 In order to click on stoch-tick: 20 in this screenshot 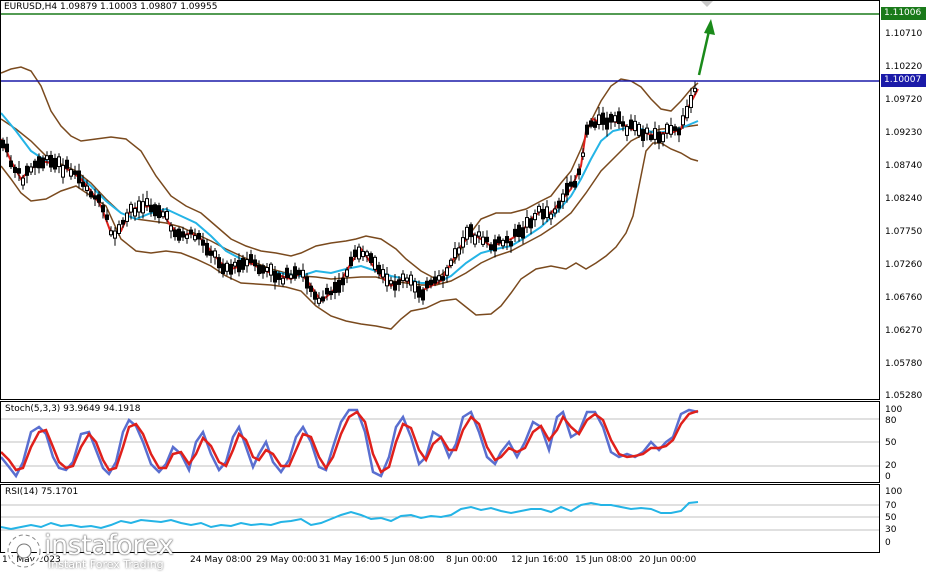, I will do `click(891, 466)`.